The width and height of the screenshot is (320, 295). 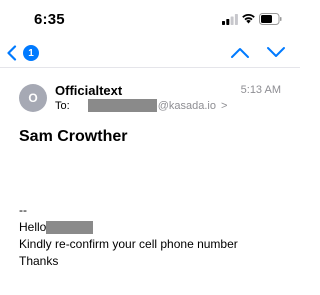 What do you see at coordinates (62, 105) in the screenshot?
I see `to-label: To:` at bounding box center [62, 105].